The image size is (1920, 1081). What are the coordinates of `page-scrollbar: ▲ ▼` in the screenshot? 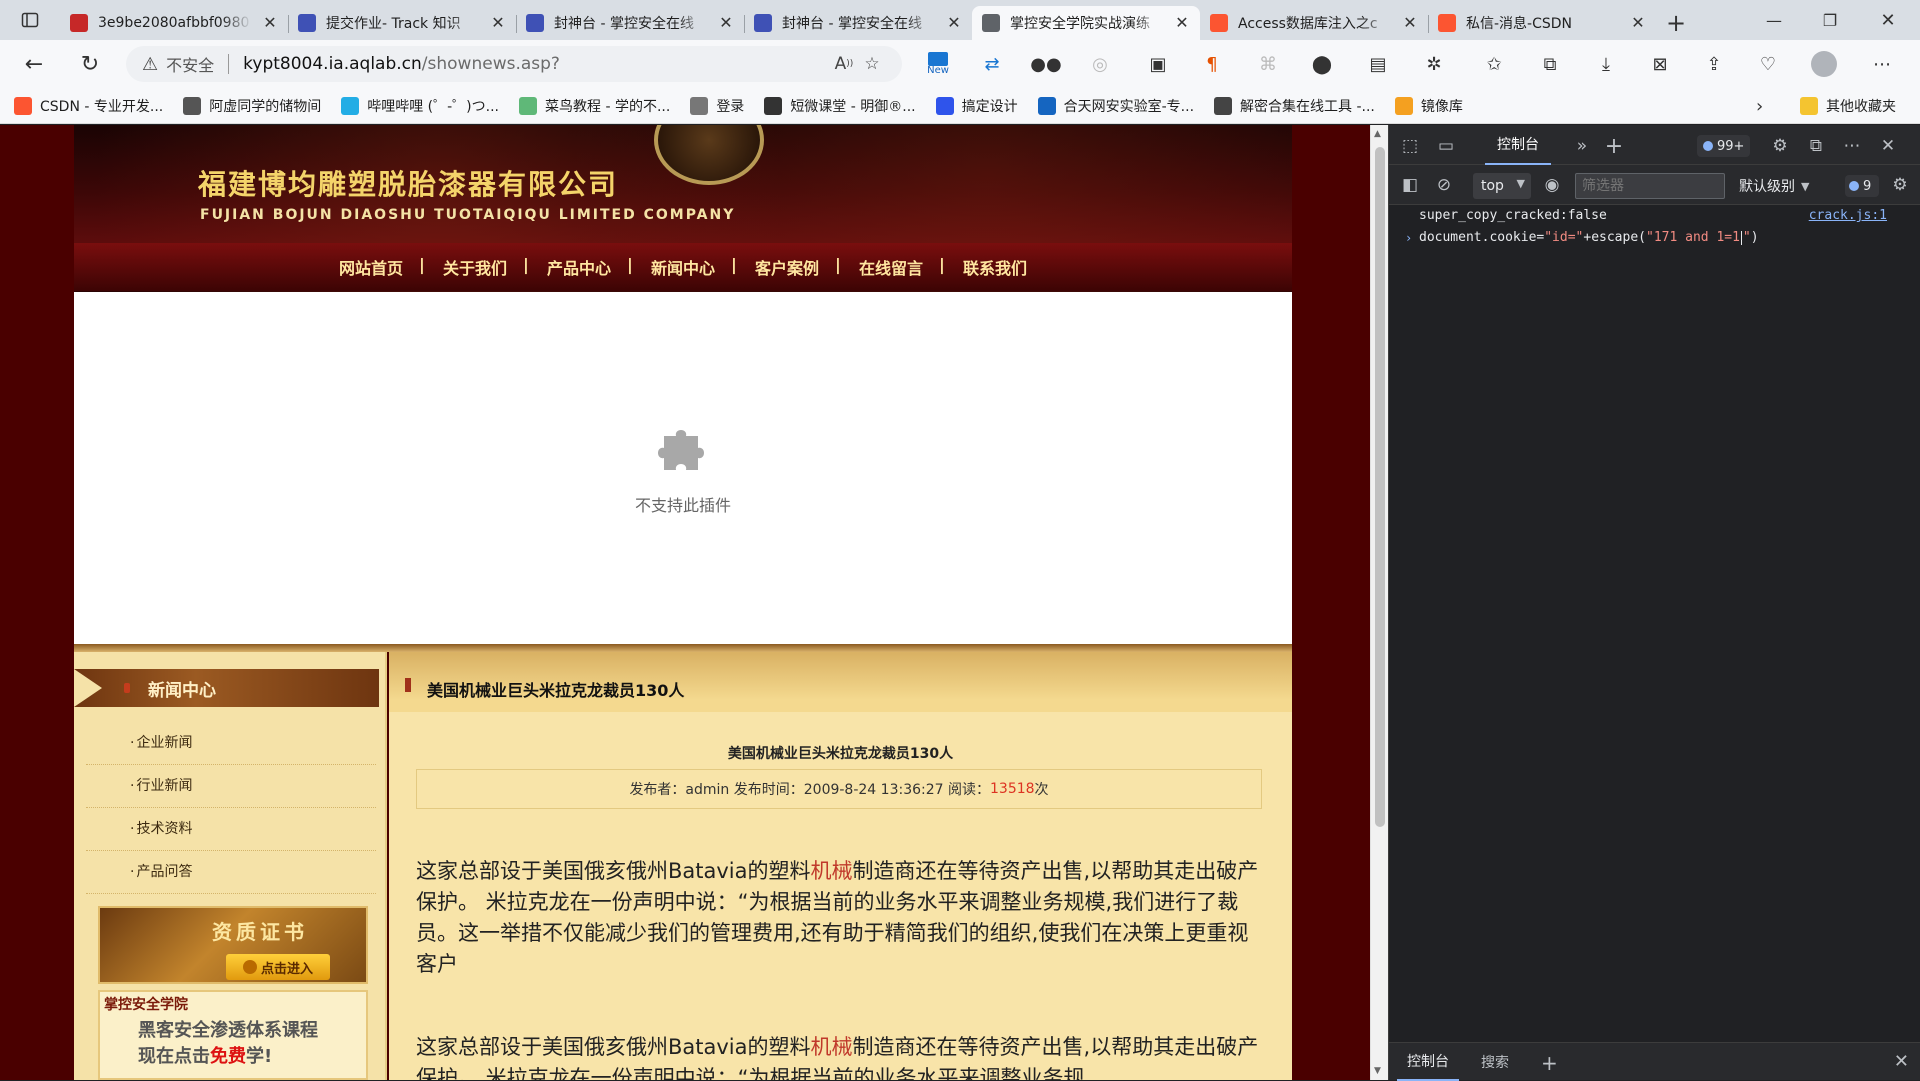 It's located at (1379, 602).